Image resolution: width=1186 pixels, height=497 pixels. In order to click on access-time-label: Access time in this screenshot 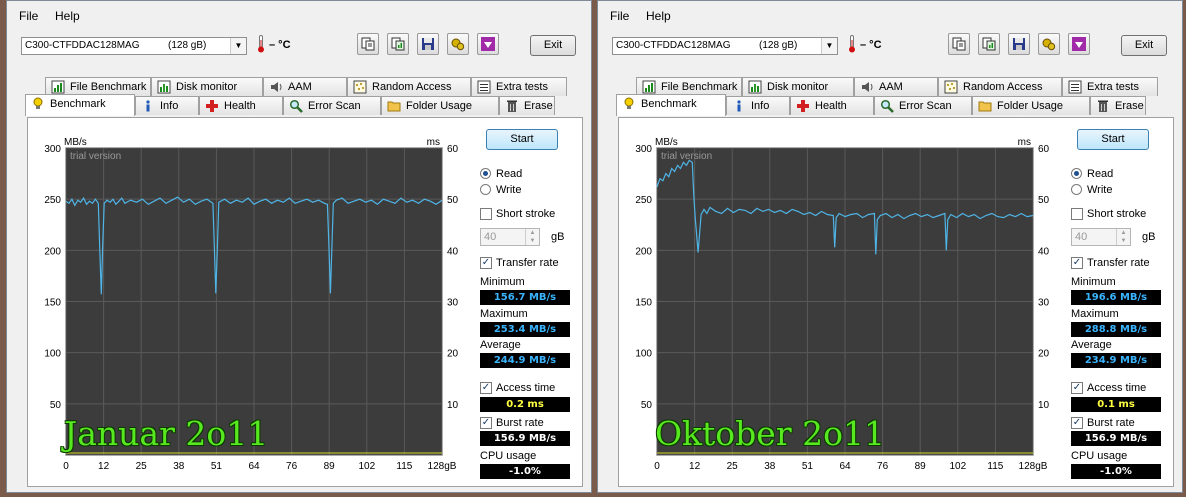, I will do `click(526, 388)`.